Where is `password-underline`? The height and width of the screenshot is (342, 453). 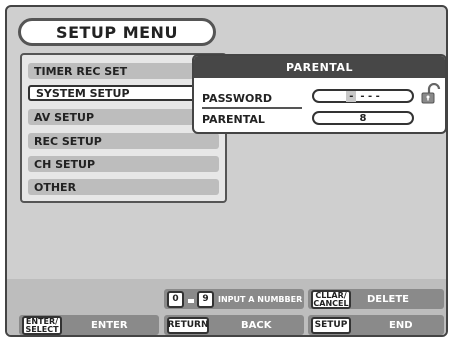
password-underline is located at coordinates (252, 108).